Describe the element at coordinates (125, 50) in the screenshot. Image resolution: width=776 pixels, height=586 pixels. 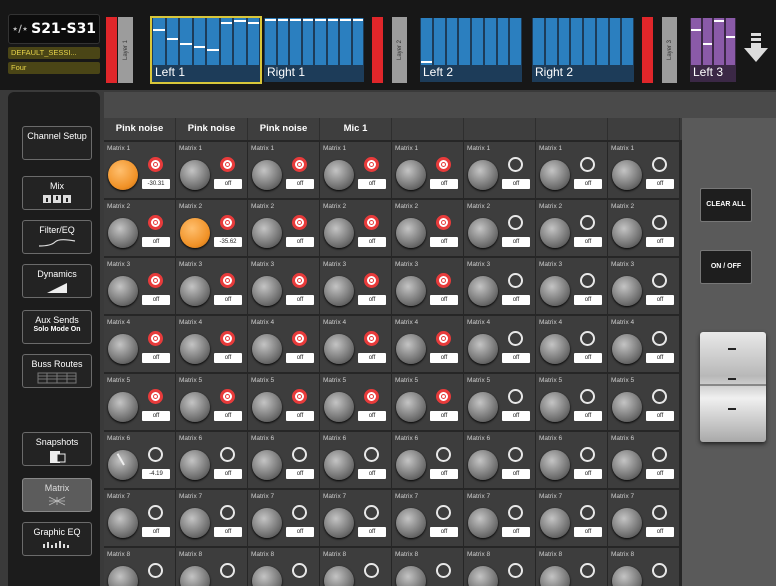
I see `layer-1-tab: Layer 1` at that location.